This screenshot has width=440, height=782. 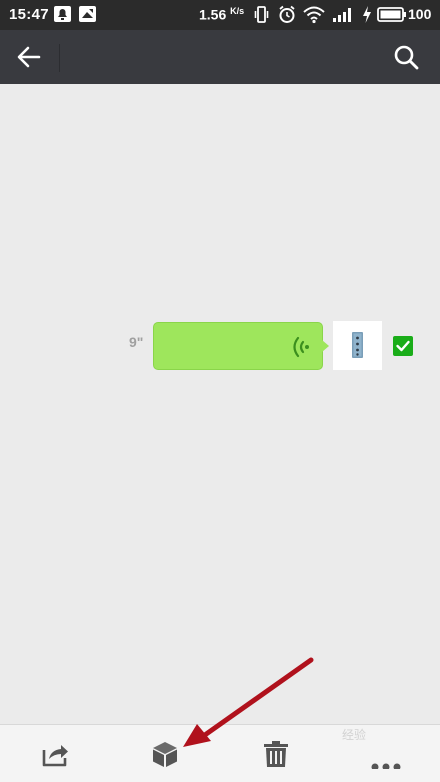 I want to click on delete-trash-icon, so click(x=276, y=754).